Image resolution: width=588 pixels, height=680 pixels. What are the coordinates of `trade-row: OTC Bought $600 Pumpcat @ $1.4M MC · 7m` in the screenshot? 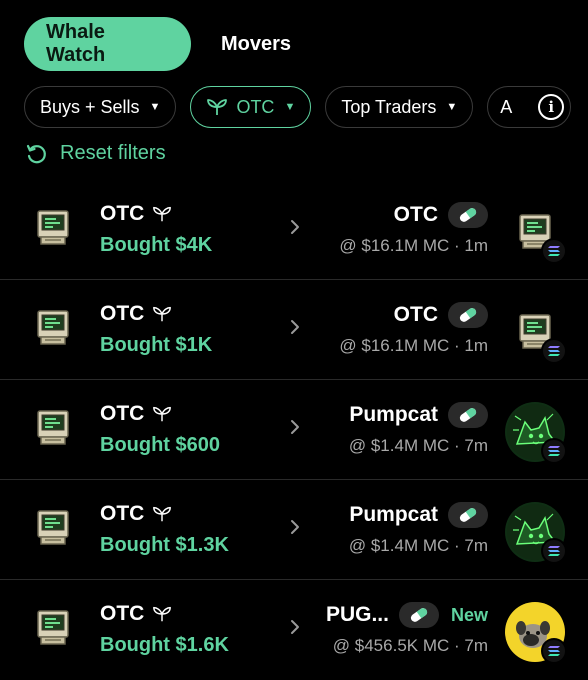 It's located at (294, 430).